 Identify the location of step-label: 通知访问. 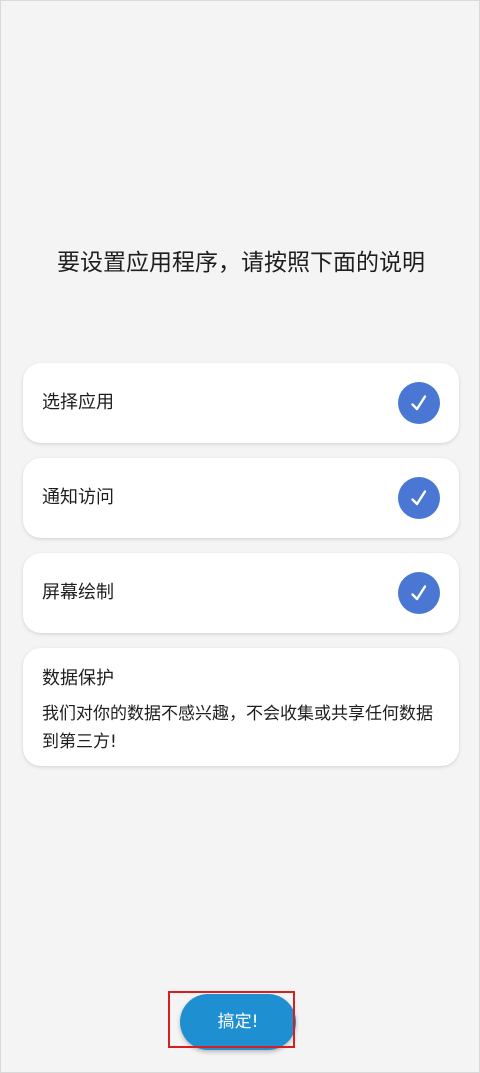
(78, 497).